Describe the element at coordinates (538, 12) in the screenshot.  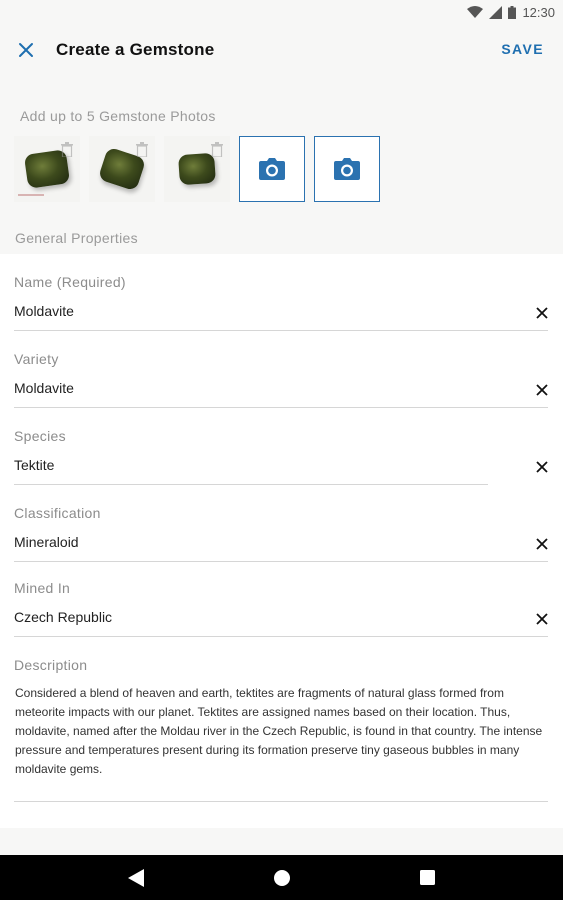
I see `status-time: 12:30` at that location.